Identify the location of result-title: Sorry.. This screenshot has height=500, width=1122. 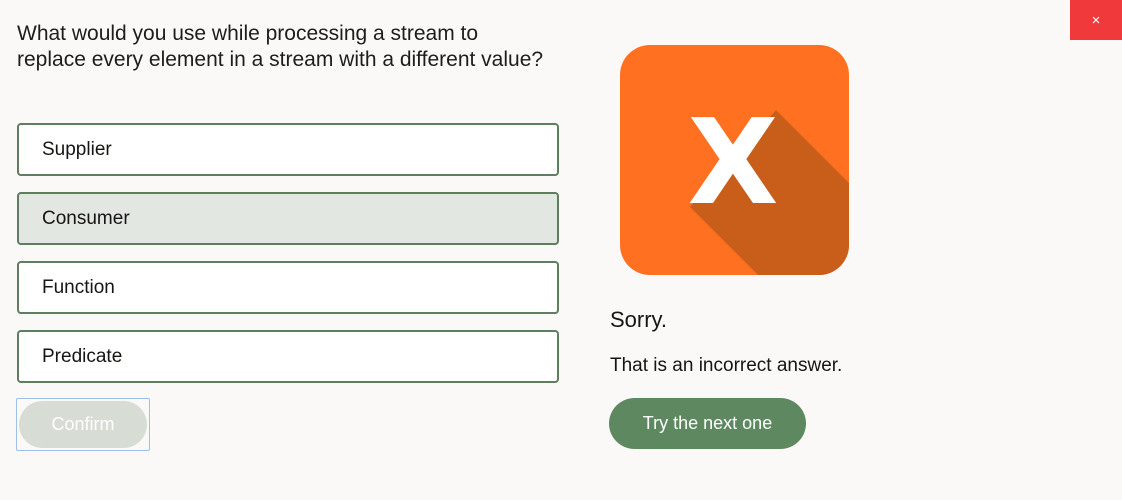
(639, 319).